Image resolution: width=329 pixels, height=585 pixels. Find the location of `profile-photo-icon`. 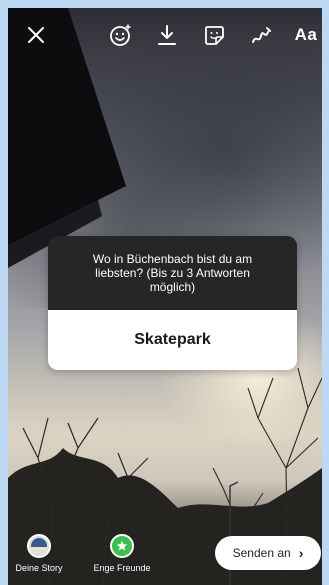

profile-photo-icon is located at coordinates (39, 546).